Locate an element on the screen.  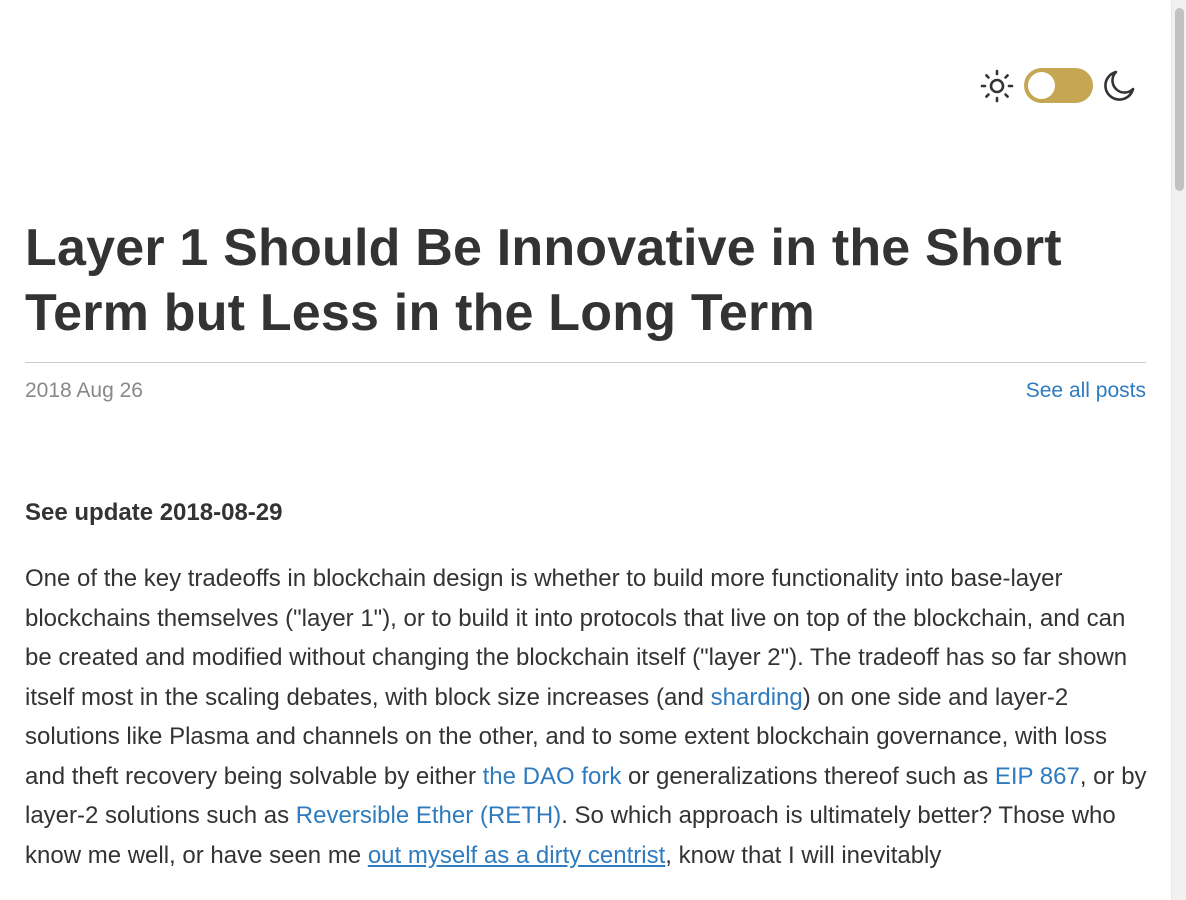
sun-icon is located at coordinates (997, 86).